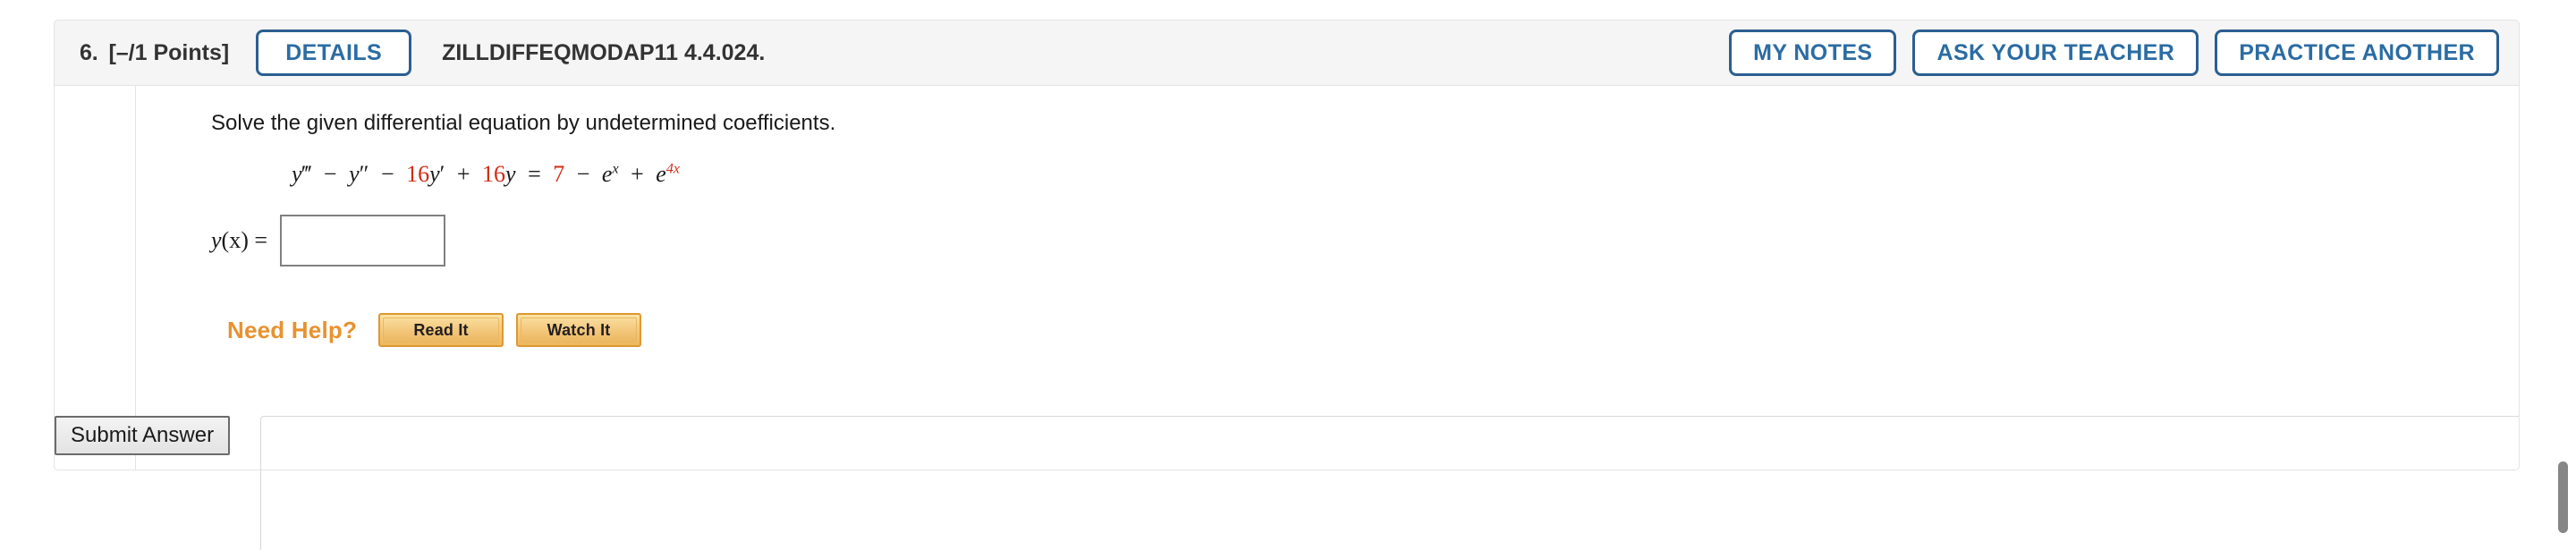  Describe the element at coordinates (89, 52) in the screenshot. I see `question-number: 6.` at that location.